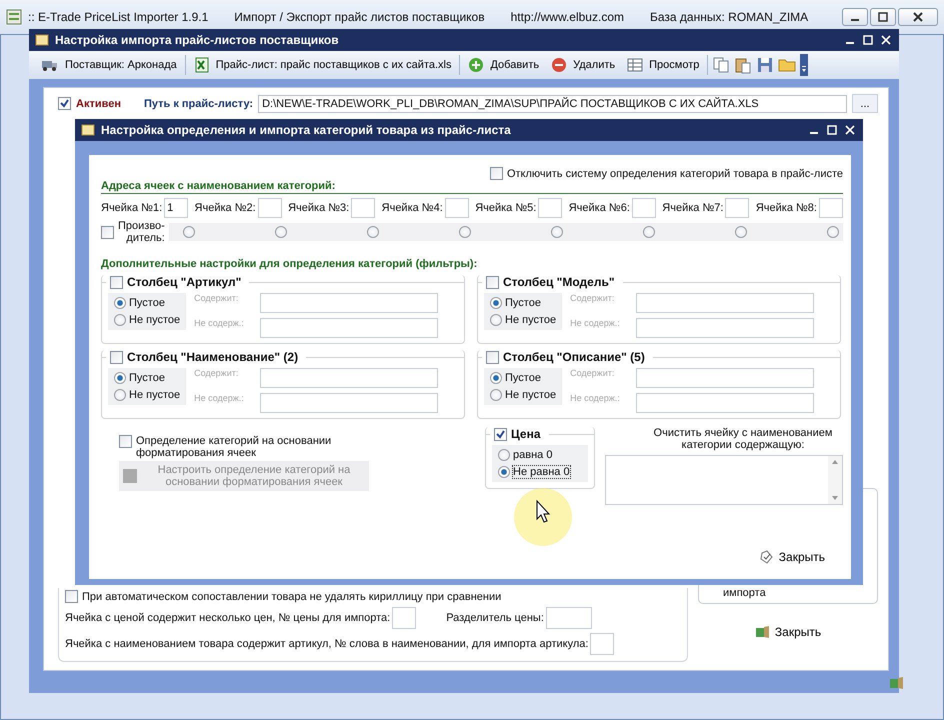 The image size is (944, 720). Describe the element at coordinates (804, 65) in the screenshot. I see `overflow-icon` at that location.